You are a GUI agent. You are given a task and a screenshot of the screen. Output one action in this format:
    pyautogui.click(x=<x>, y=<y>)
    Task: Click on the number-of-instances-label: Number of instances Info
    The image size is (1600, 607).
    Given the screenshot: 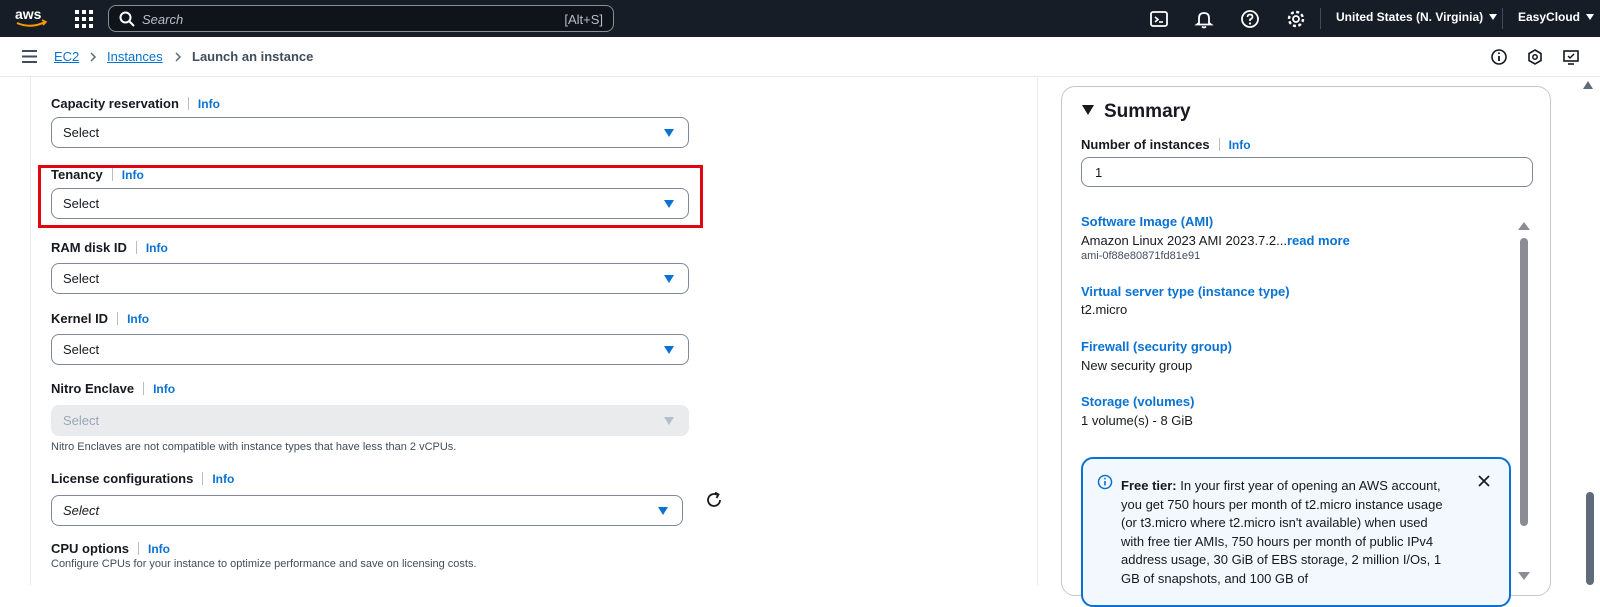 What is the action you would take?
    pyautogui.click(x=1166, y=144)
    